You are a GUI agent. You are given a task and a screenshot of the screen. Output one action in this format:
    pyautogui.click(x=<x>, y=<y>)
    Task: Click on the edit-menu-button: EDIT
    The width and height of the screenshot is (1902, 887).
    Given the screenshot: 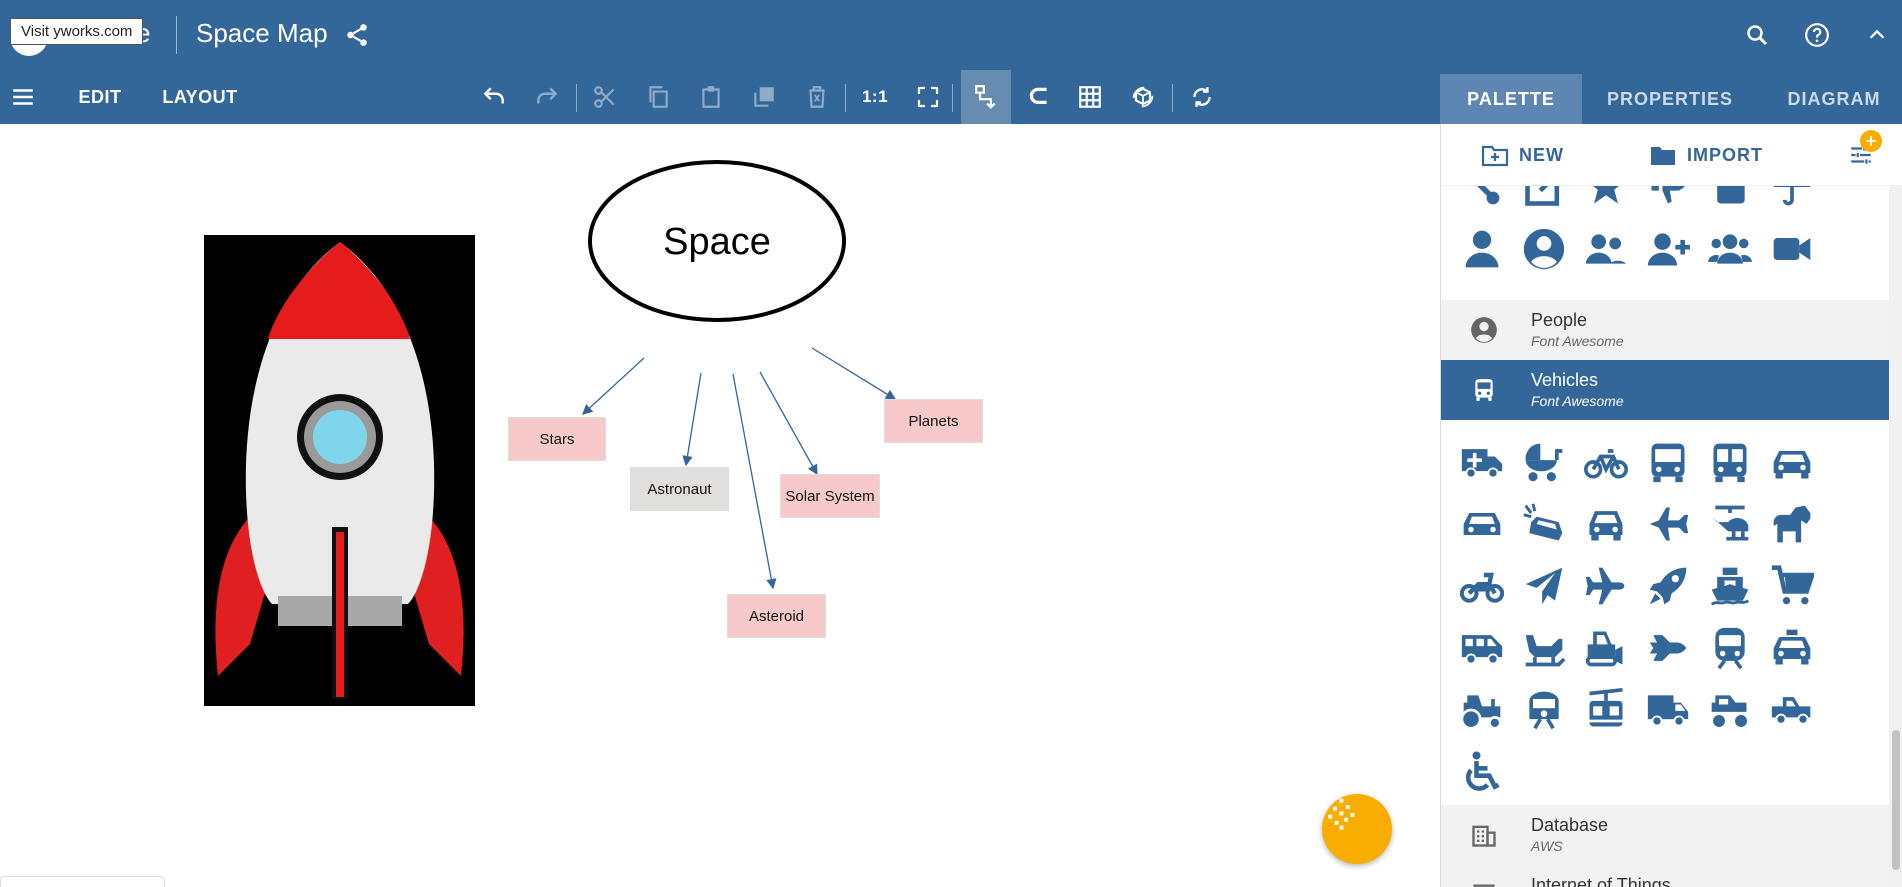 What is the action you would take?
    pyautogui.click(x=100, y=97)
    